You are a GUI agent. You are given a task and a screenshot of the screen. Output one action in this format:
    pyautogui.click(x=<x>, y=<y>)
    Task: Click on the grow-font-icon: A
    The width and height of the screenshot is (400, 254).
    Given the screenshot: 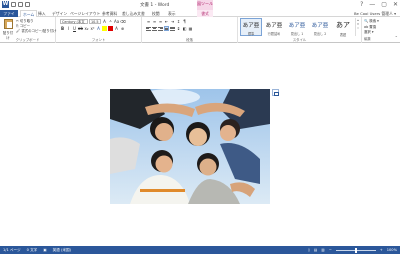 What is the action you would take?
    pyautogui.click(x=104, y=21)
    